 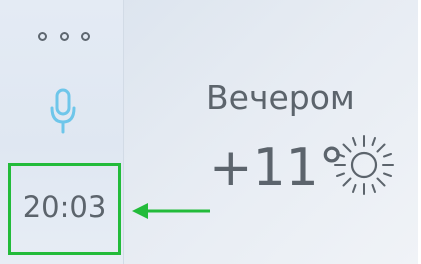 I want to click on time-highlight-box: 20:03, so click(x=64, y=209).